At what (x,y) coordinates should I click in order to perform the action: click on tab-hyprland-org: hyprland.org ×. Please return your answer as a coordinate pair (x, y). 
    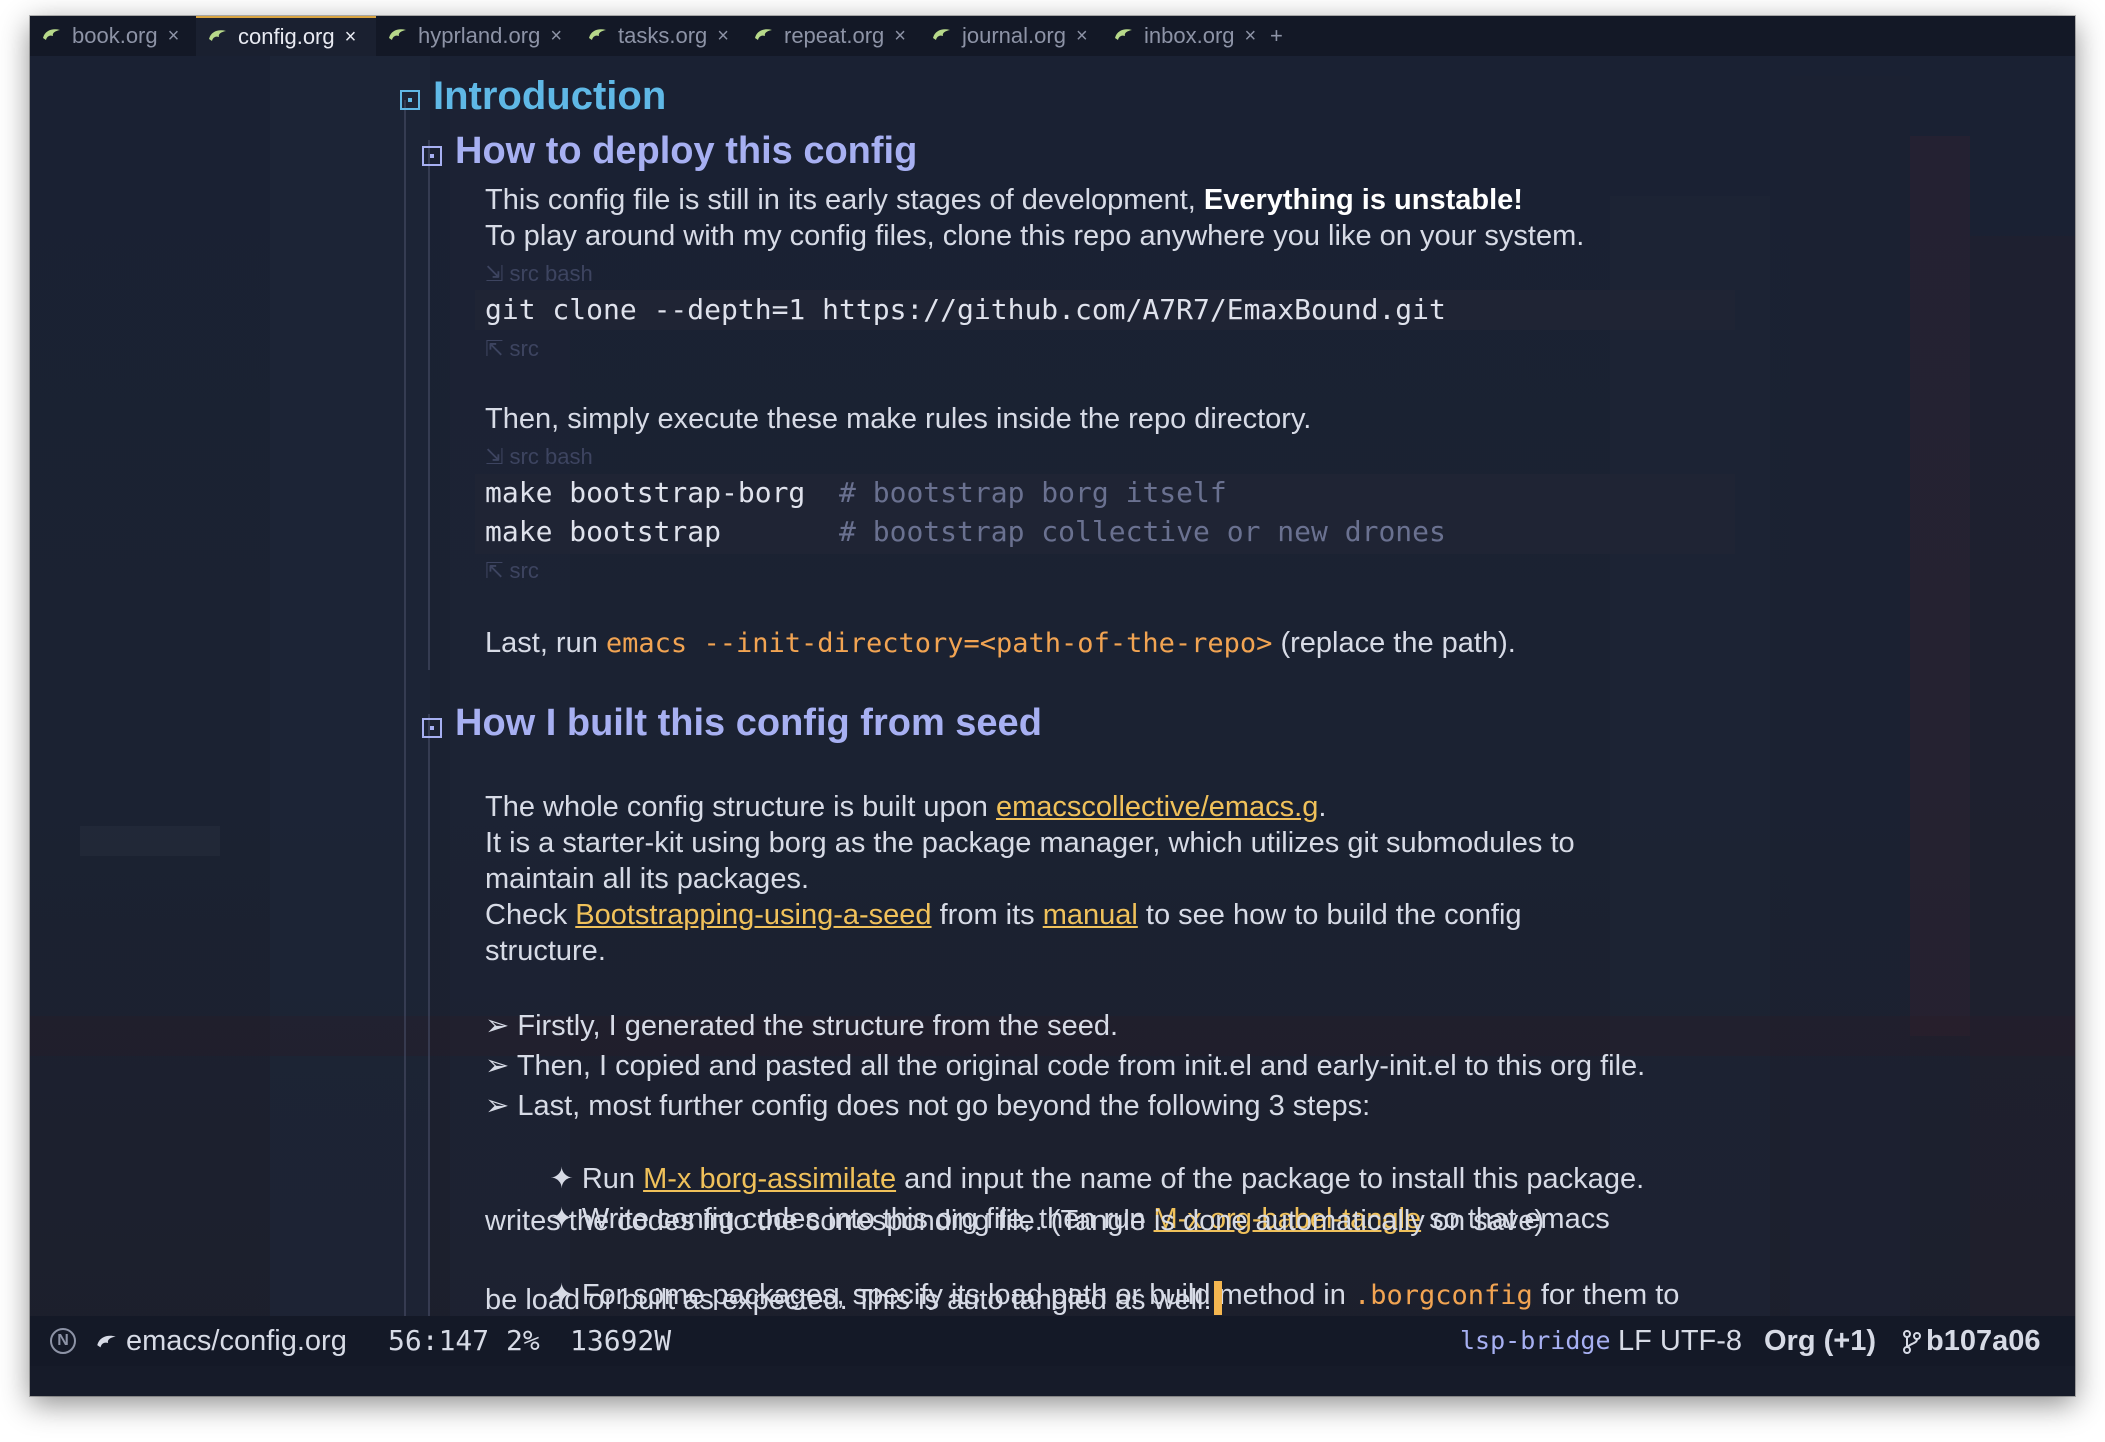
    Looking at the image, I should click on (486, 36).